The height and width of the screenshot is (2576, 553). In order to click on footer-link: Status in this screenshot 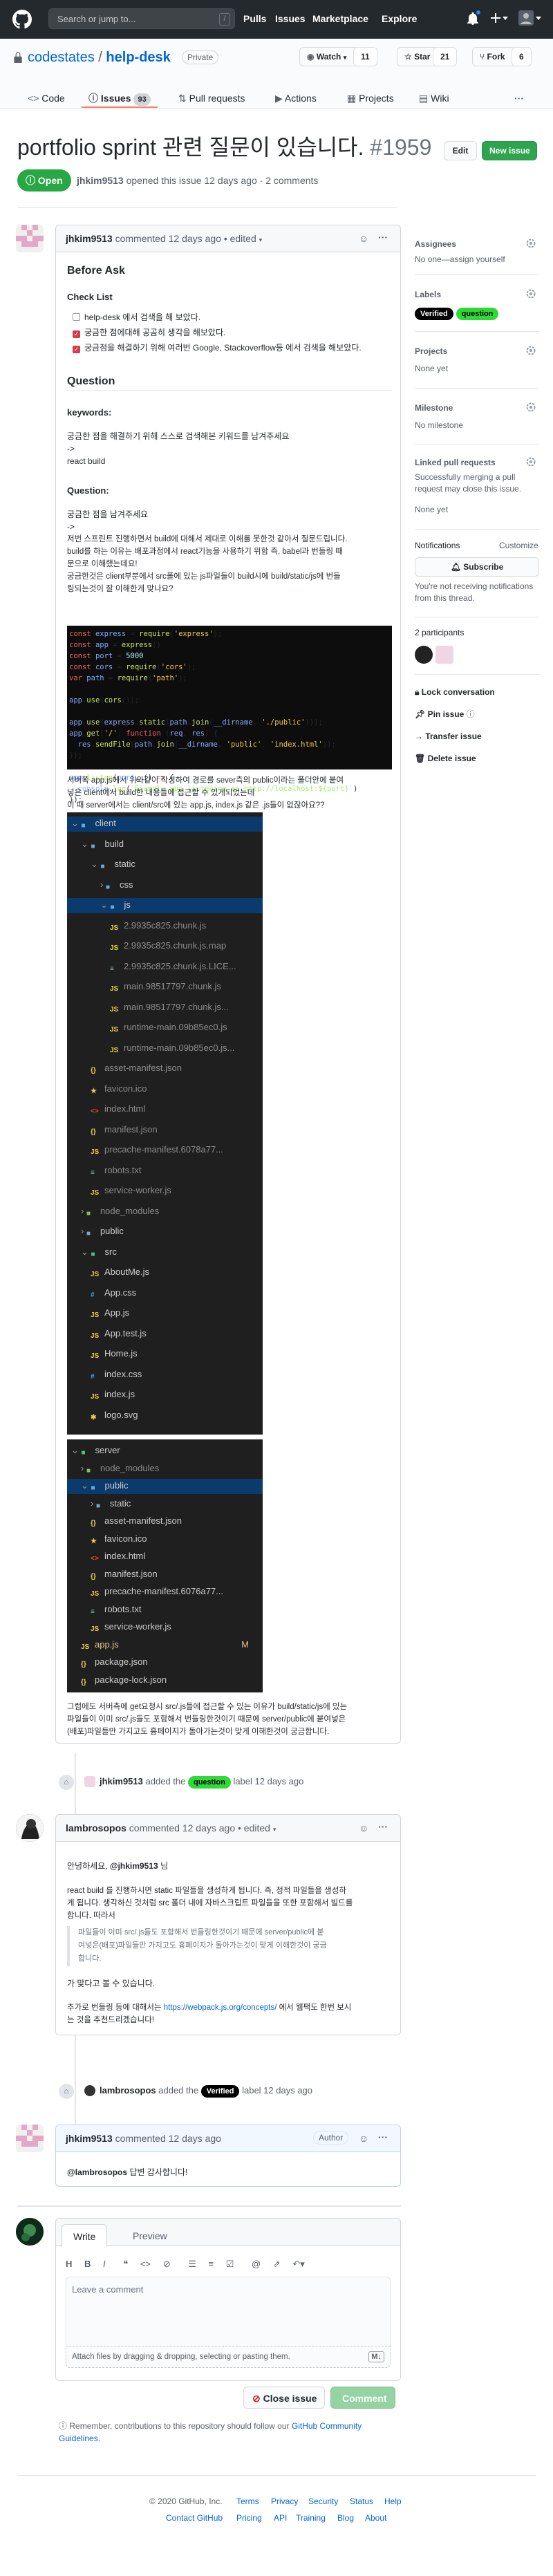, I will do `click(361, 2501)`.